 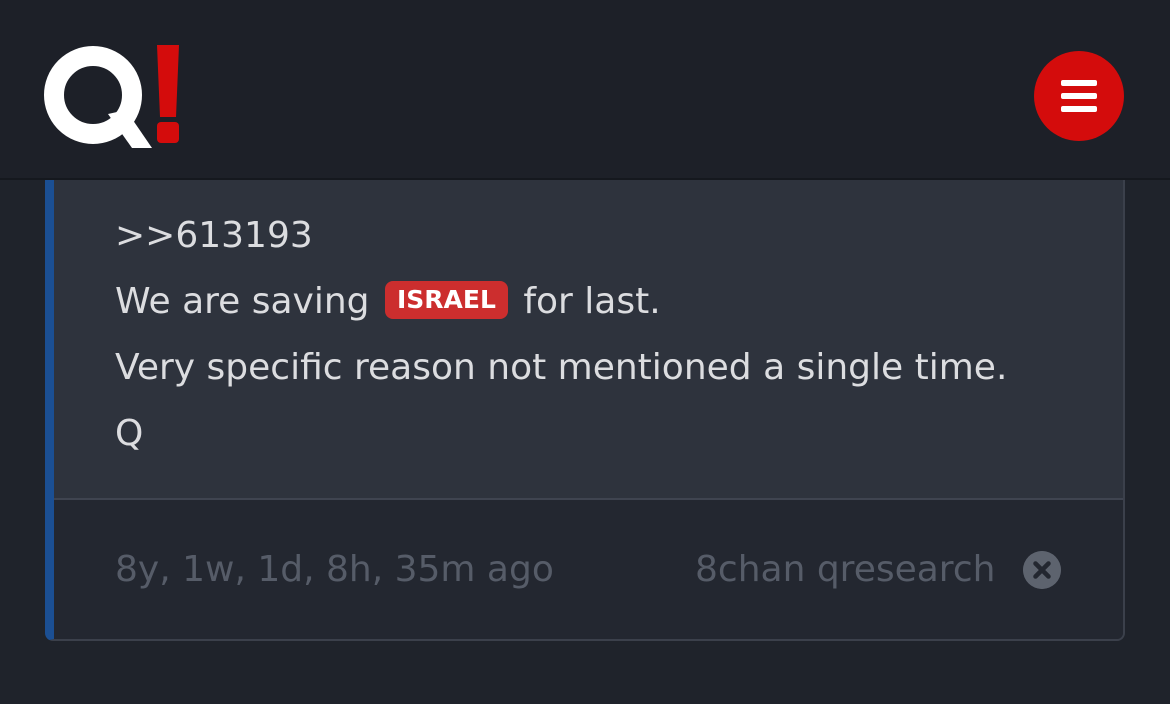 I want to click on post-signature: Q, so click(x=129, y=433).